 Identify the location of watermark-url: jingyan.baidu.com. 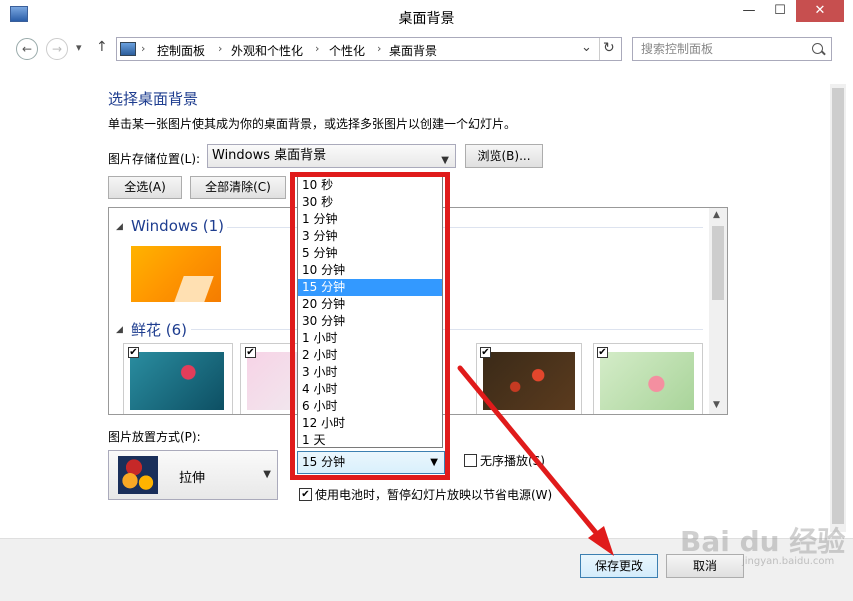
(788, 561).